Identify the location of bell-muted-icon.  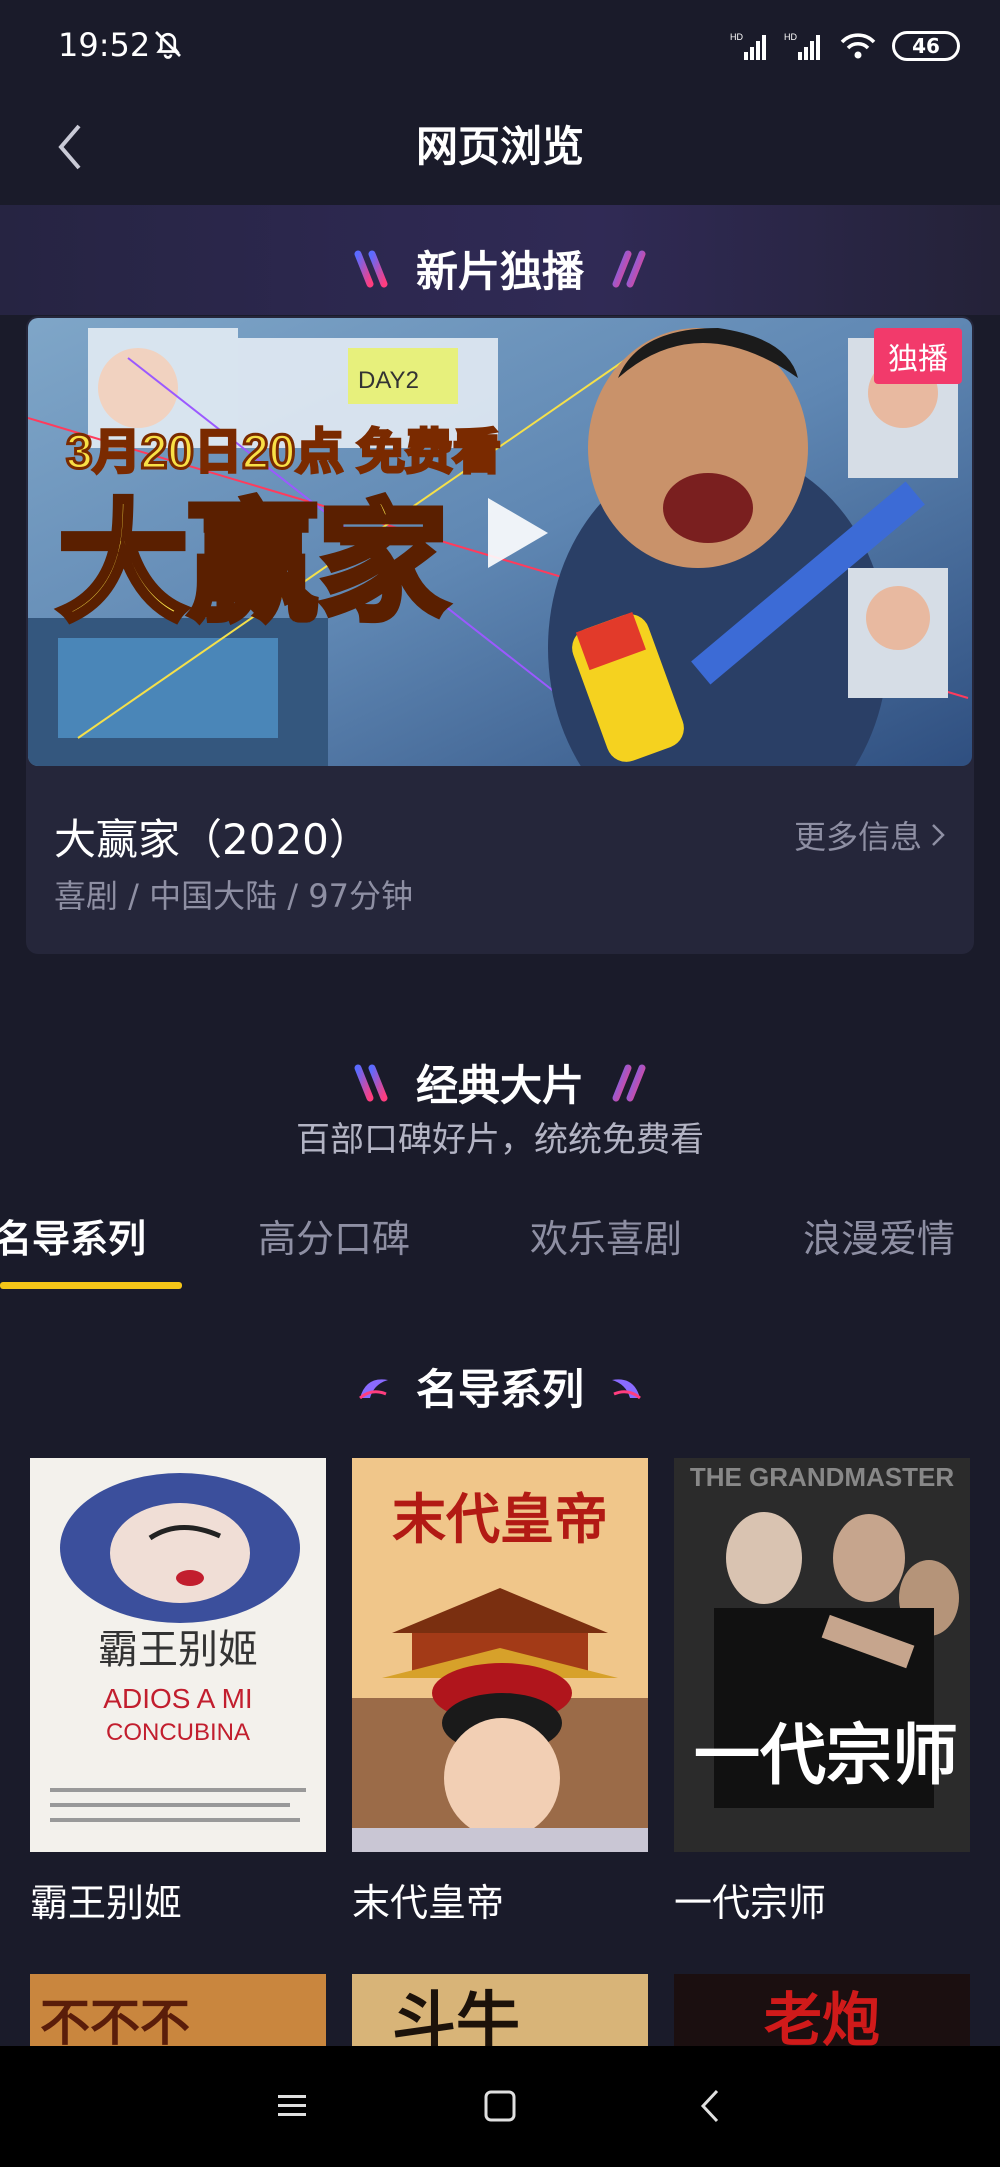
(168, 45).